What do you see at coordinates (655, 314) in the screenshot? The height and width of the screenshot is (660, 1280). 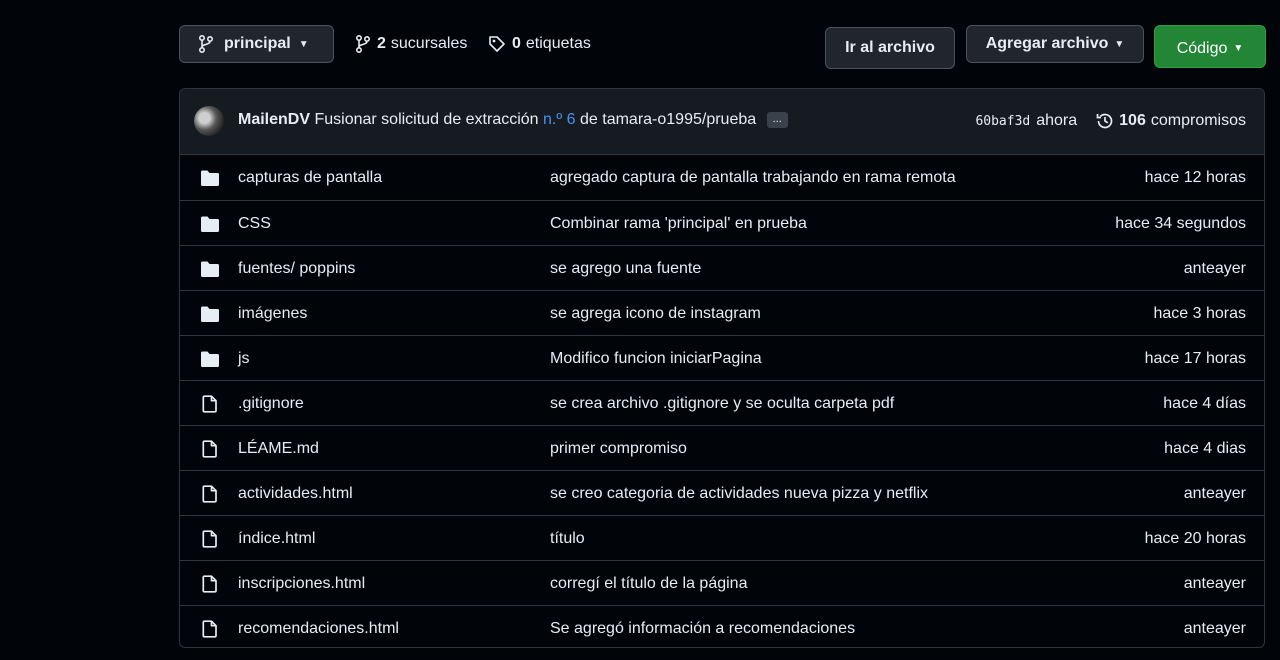 I see `file-commit-message: se agrega icono de instagram` at bounding box center [655, 314].